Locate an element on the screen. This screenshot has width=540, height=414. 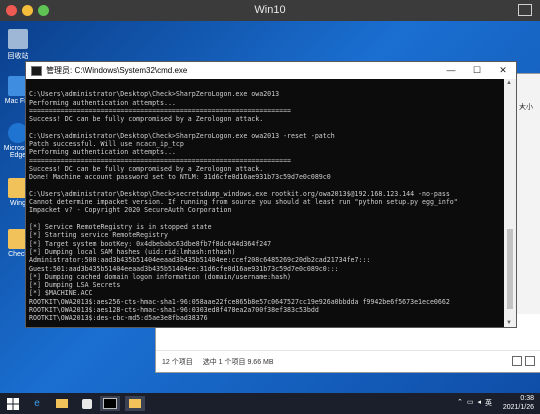
size-column-header: 大小 is located at coordinates (526, 107).